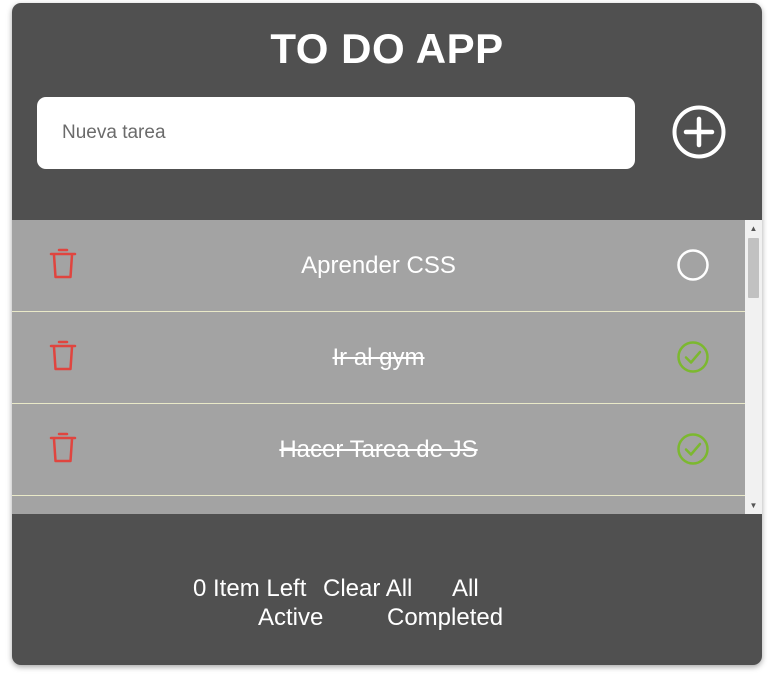 The height and width of the screenshot is (680, 768). Describe the element at coordinates (387, 48) in the screenshot. I see `app-title: TO DO APP` at that location.